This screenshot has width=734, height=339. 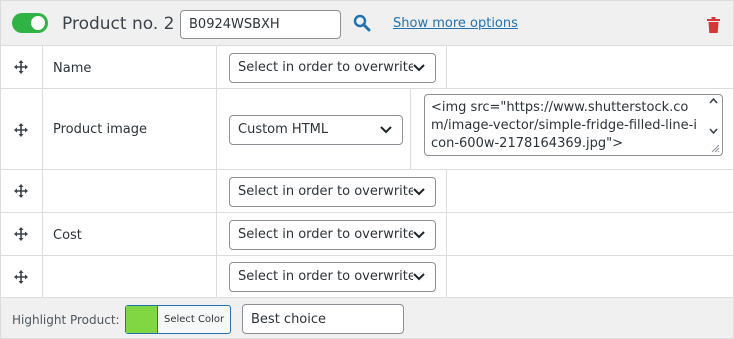 What do you see at coordinates (67, 235) in the screenshot?
I see `row-label: Cost` at bounding box center [67, 235].